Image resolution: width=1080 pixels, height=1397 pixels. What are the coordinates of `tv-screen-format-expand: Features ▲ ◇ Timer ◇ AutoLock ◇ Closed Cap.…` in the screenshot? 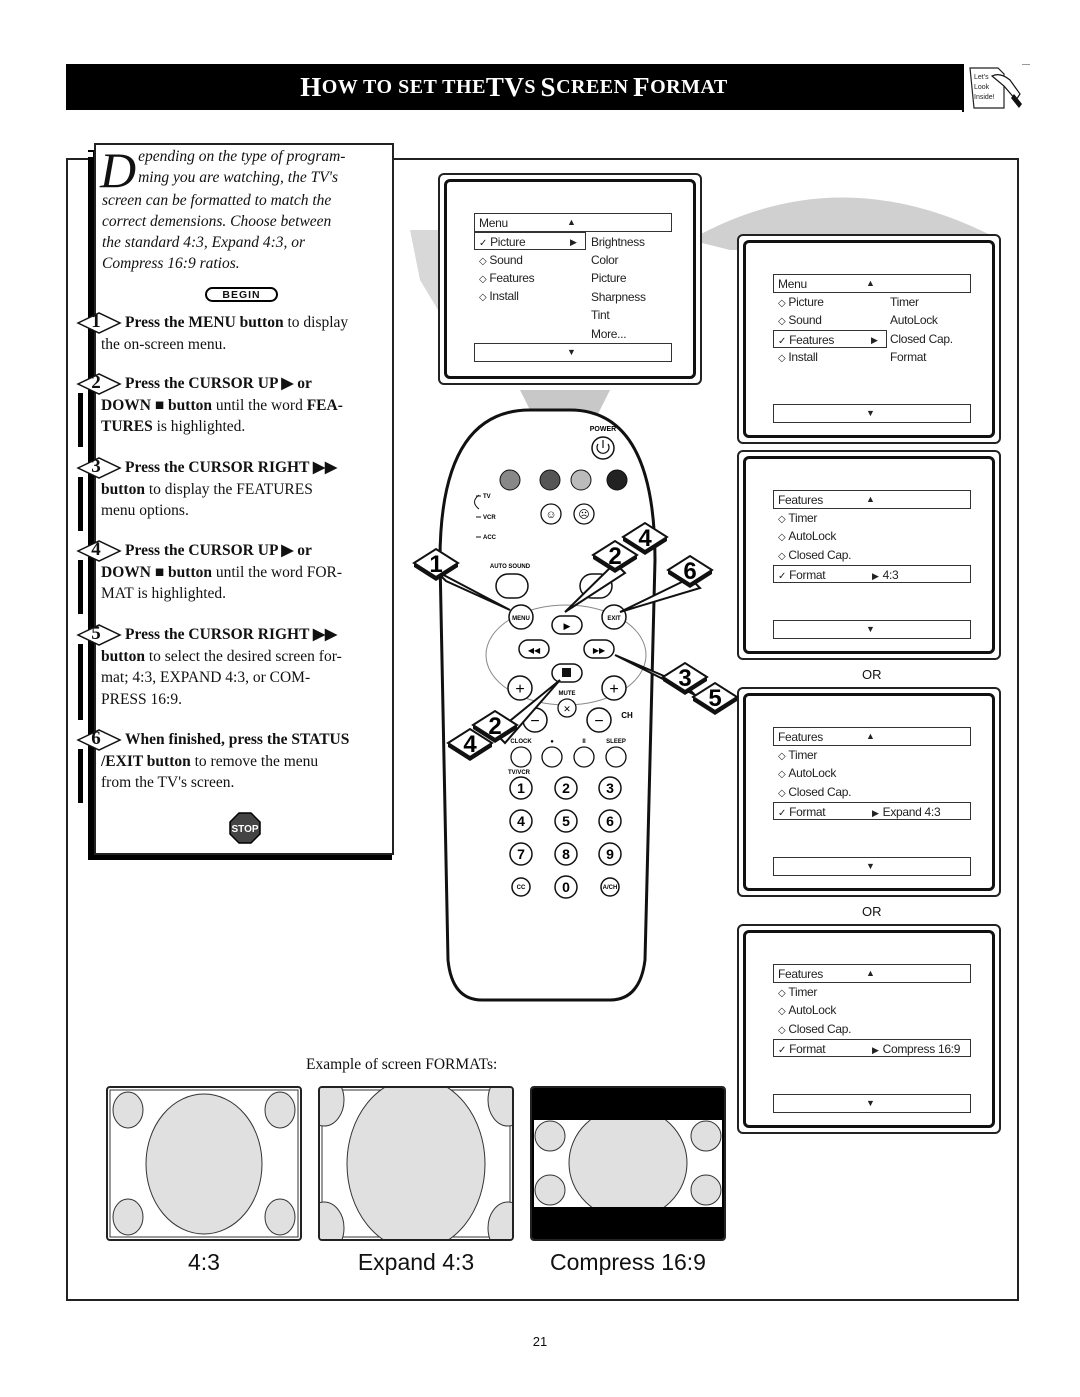 It's located at (869, 792).